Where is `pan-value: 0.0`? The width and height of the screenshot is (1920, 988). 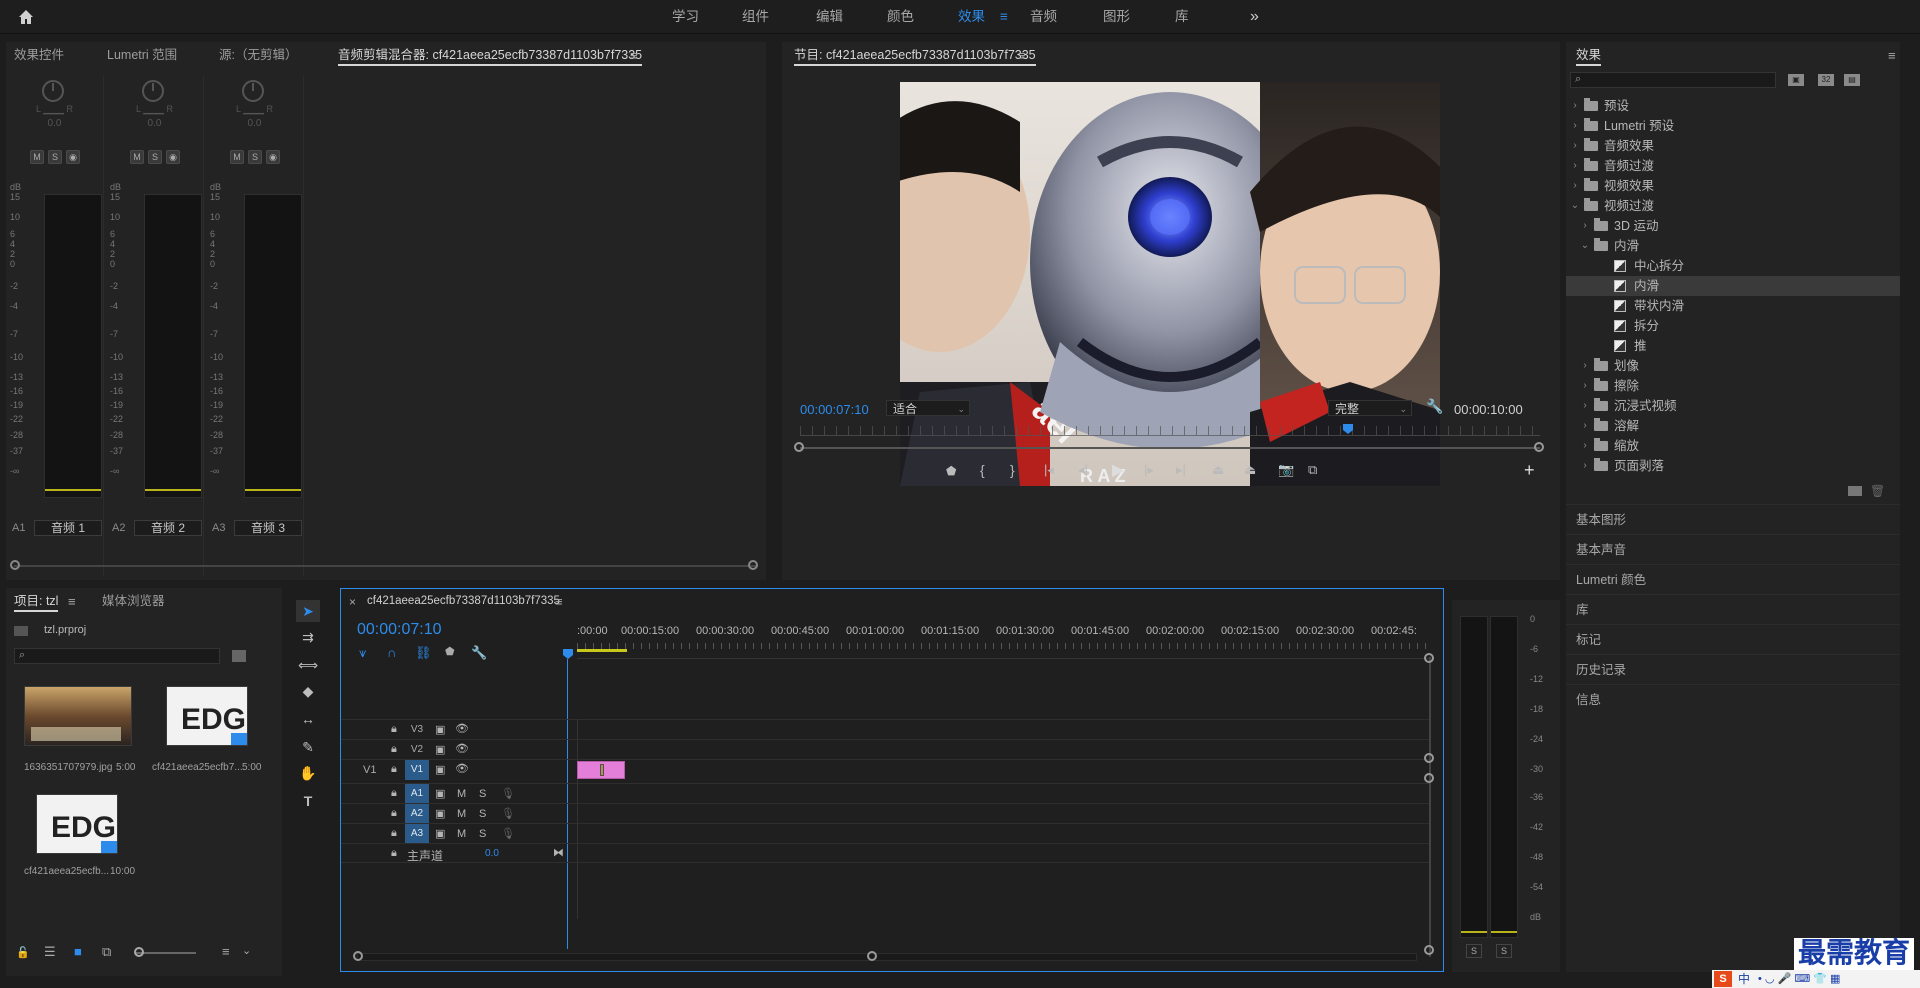 pan-value: 0.0 is located at coordinates (54, 123).